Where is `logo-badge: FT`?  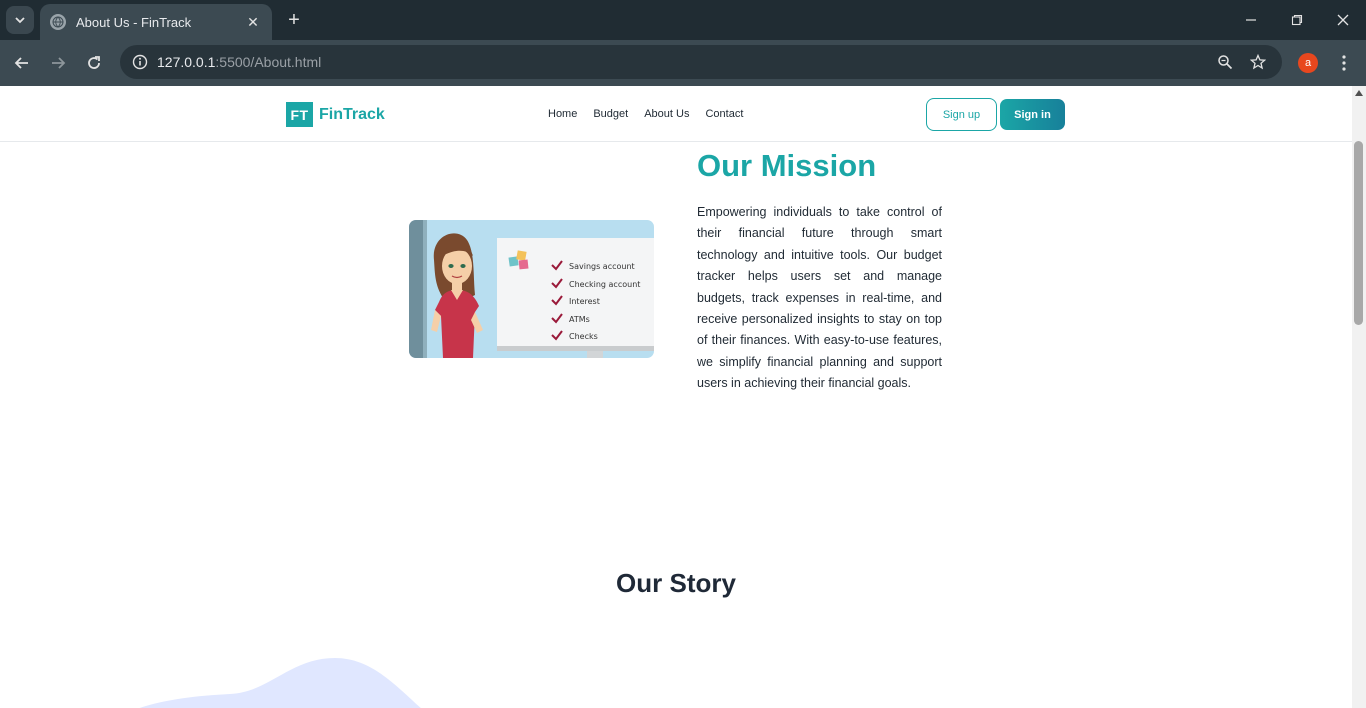 logo-badge: FT is located at coordinates (299, 114).